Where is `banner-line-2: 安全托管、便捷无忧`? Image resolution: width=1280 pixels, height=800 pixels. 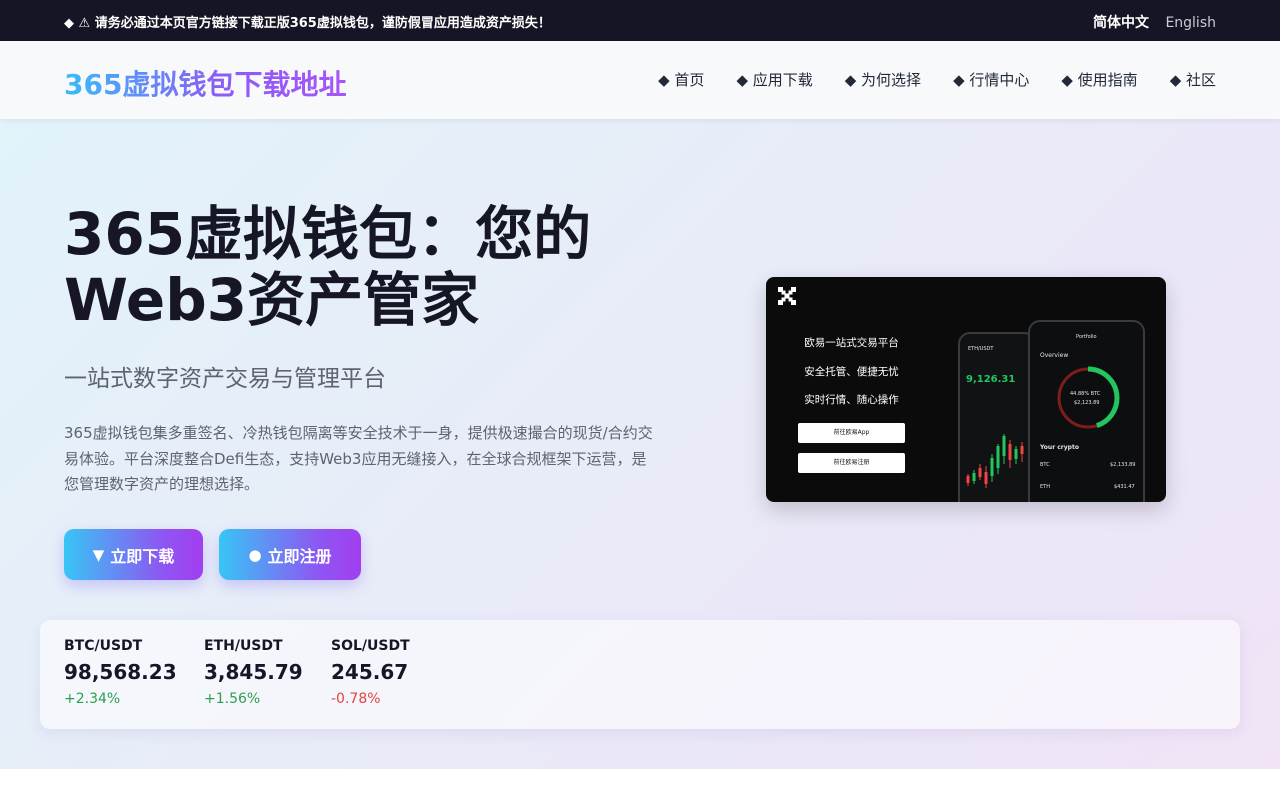 banner-line-2: 安全托管、便捷无忧 is located at coordinates (851, 372).